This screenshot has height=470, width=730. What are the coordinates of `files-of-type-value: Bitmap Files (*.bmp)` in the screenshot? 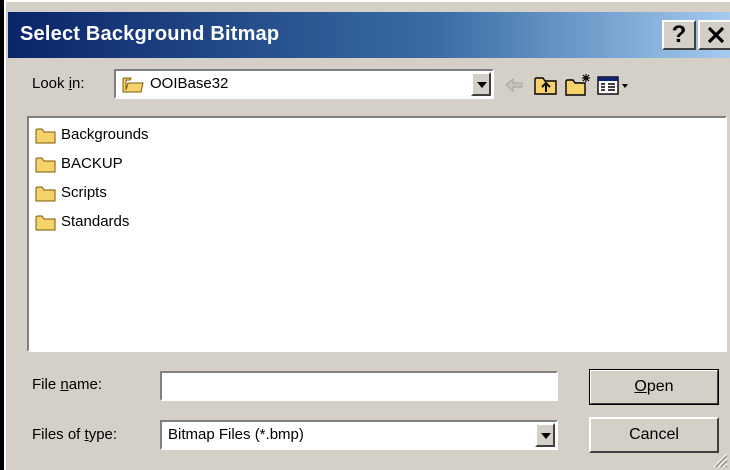 It's located at (236, 434).